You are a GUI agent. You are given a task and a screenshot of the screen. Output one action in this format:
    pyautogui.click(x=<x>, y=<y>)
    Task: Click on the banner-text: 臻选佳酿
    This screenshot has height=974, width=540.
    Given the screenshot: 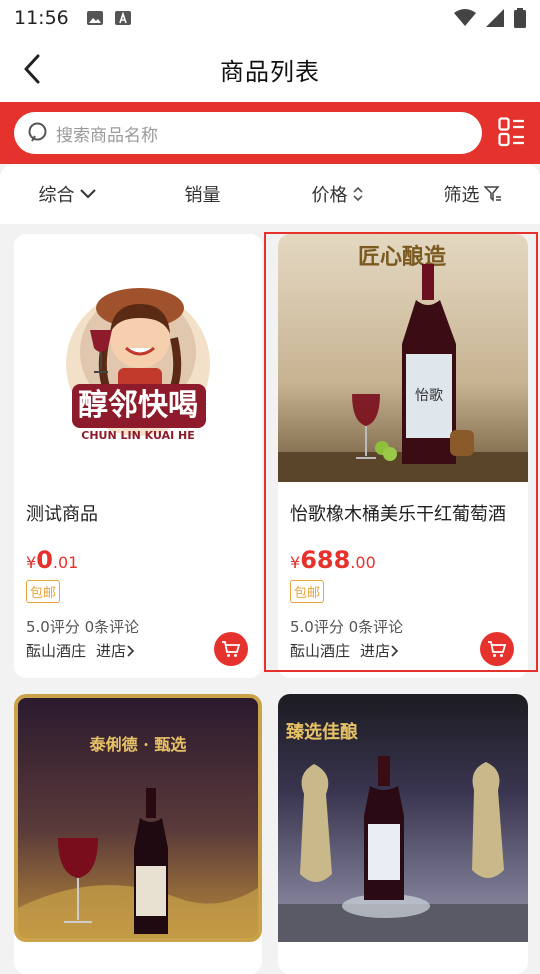 What is the action you would take?
    pyautogui.click(x=322, y=732)
    